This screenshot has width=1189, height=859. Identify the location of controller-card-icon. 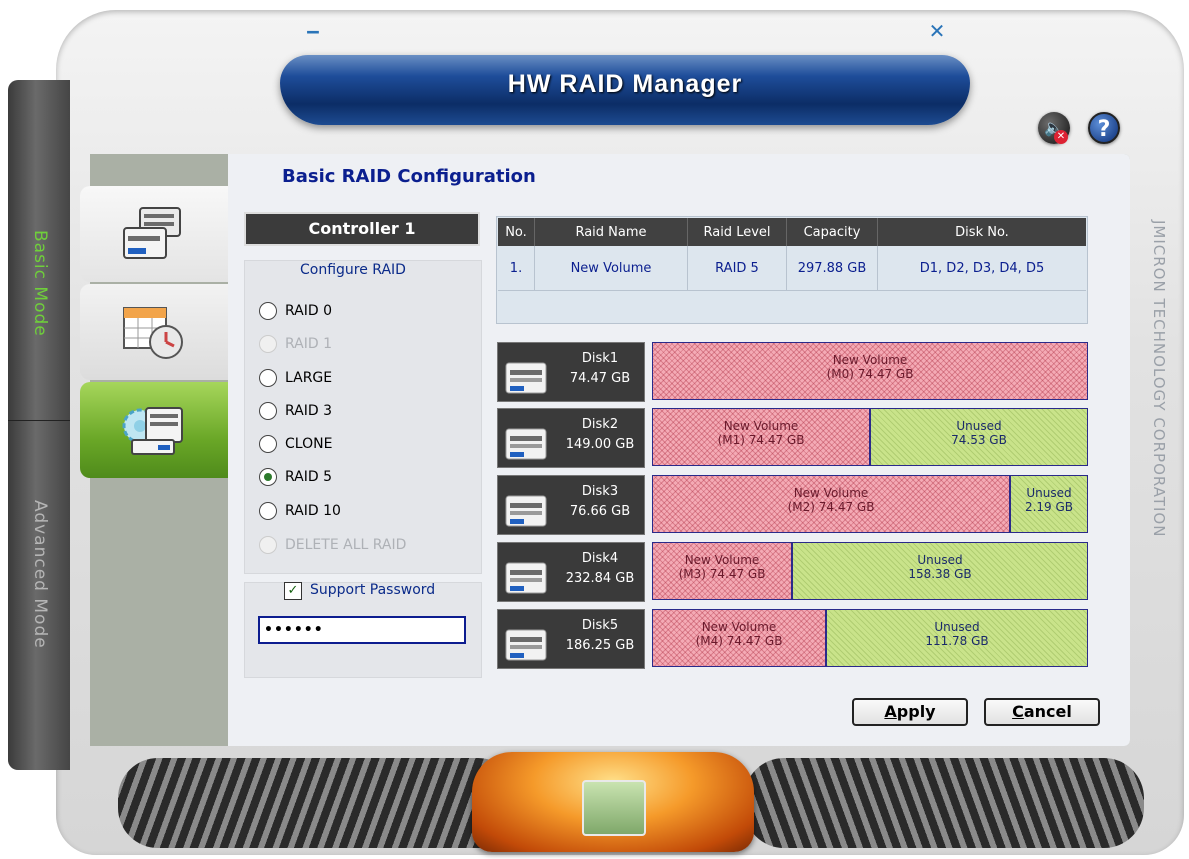
(614, 808).